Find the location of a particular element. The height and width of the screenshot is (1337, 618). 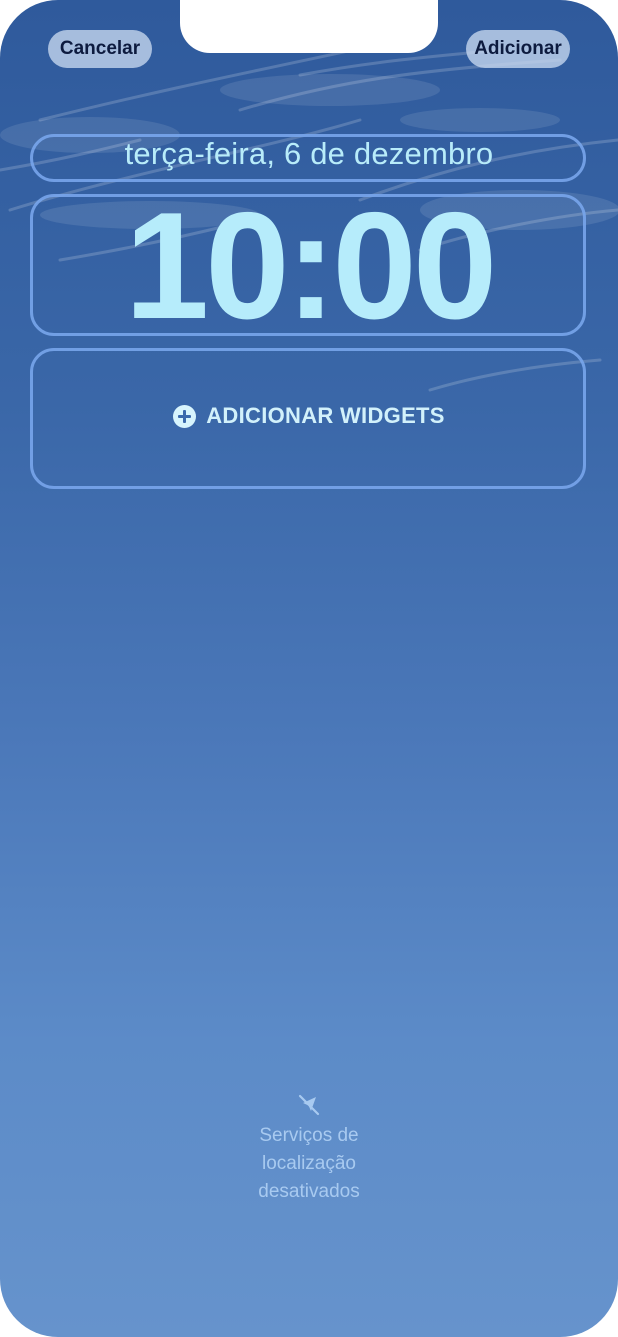

location-status-text: Serviços de localização desativados is located at coordinates (309, 1164).